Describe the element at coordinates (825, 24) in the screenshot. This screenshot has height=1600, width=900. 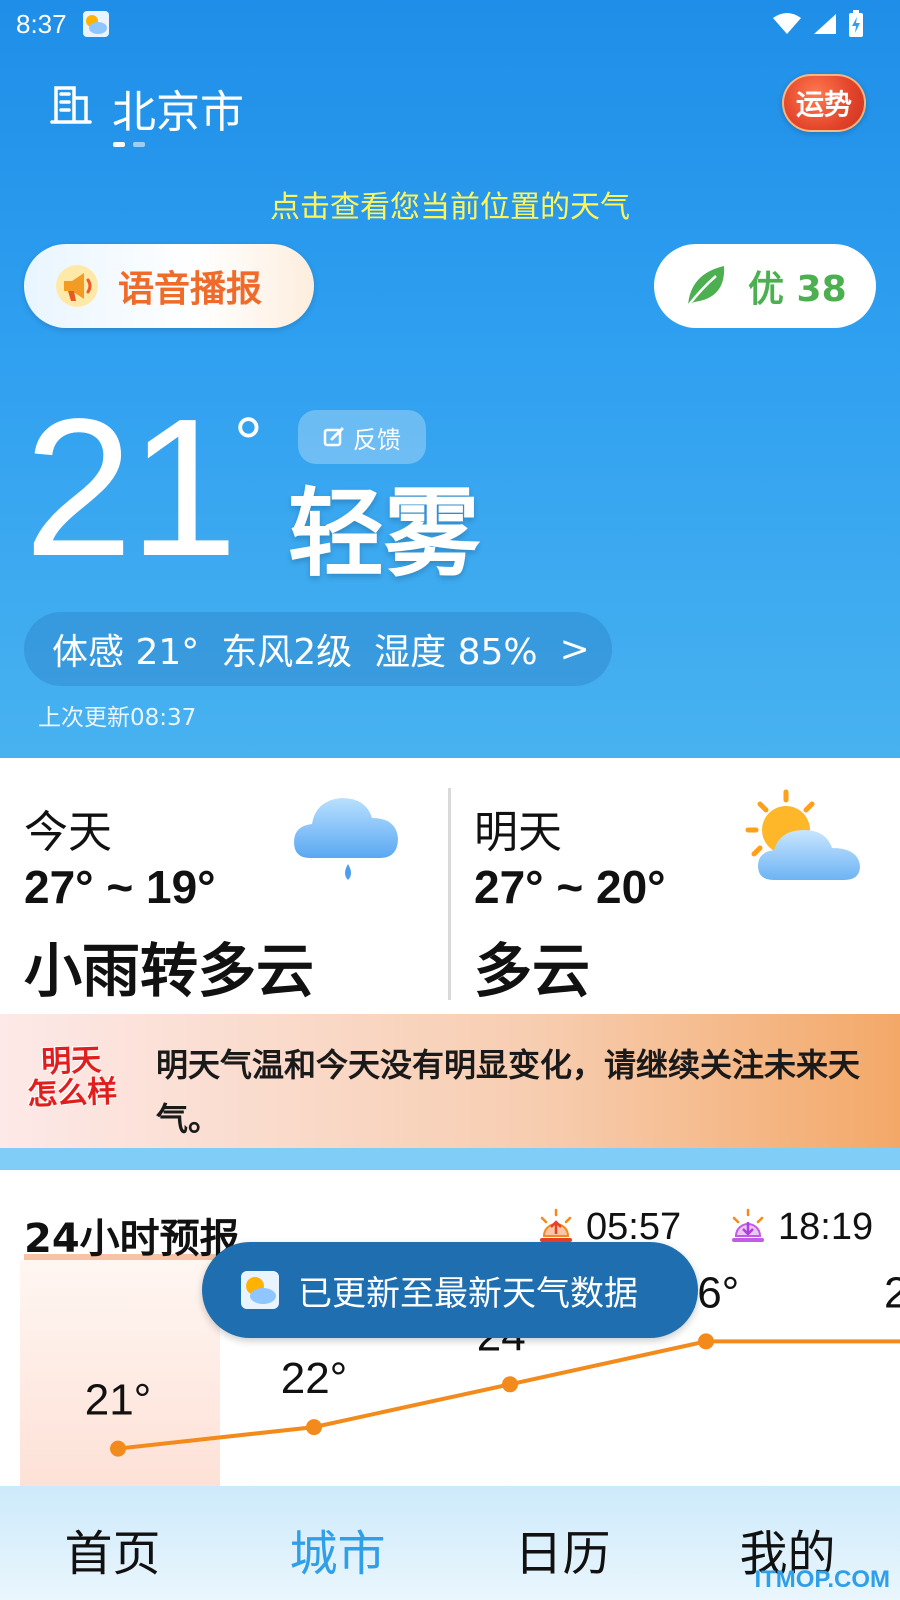
I see `signal-icon` at that location.